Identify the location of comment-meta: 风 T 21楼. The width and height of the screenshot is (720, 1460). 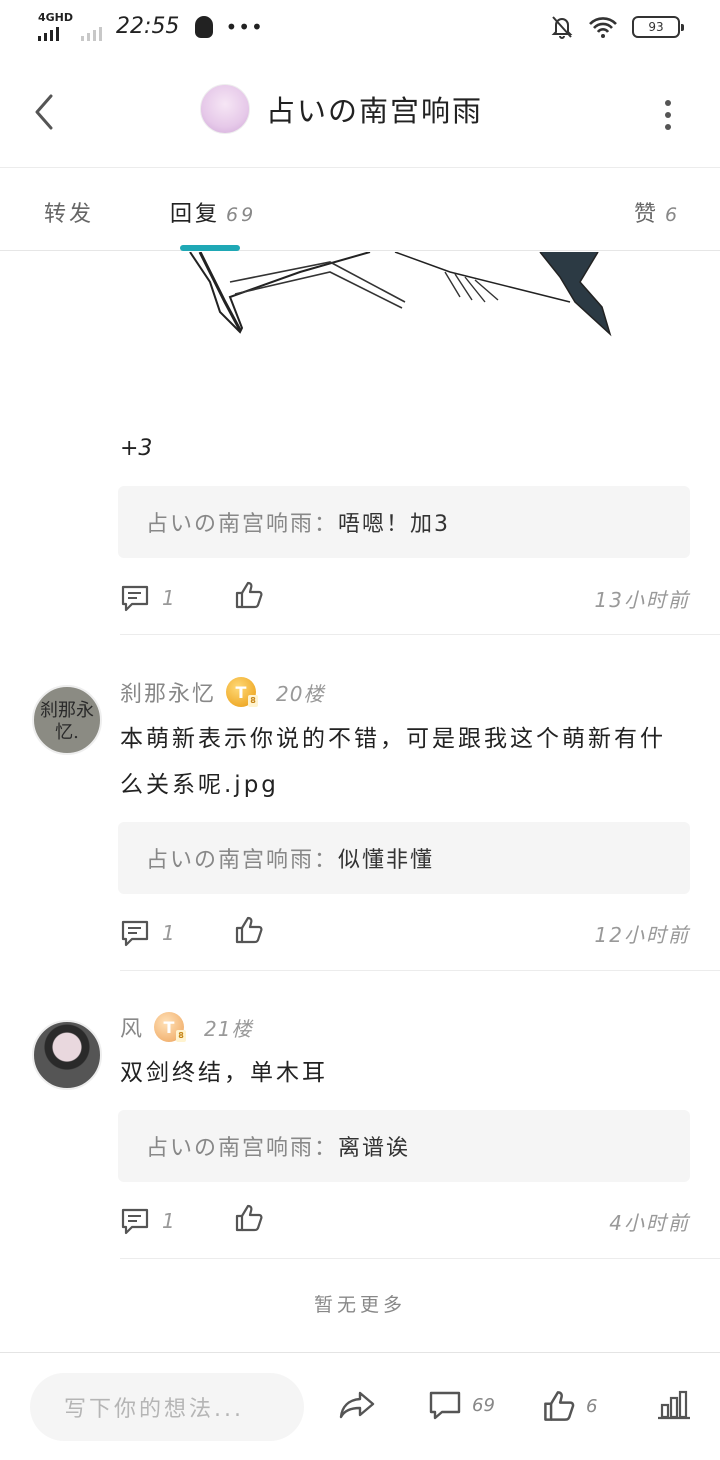
(186, 1027).